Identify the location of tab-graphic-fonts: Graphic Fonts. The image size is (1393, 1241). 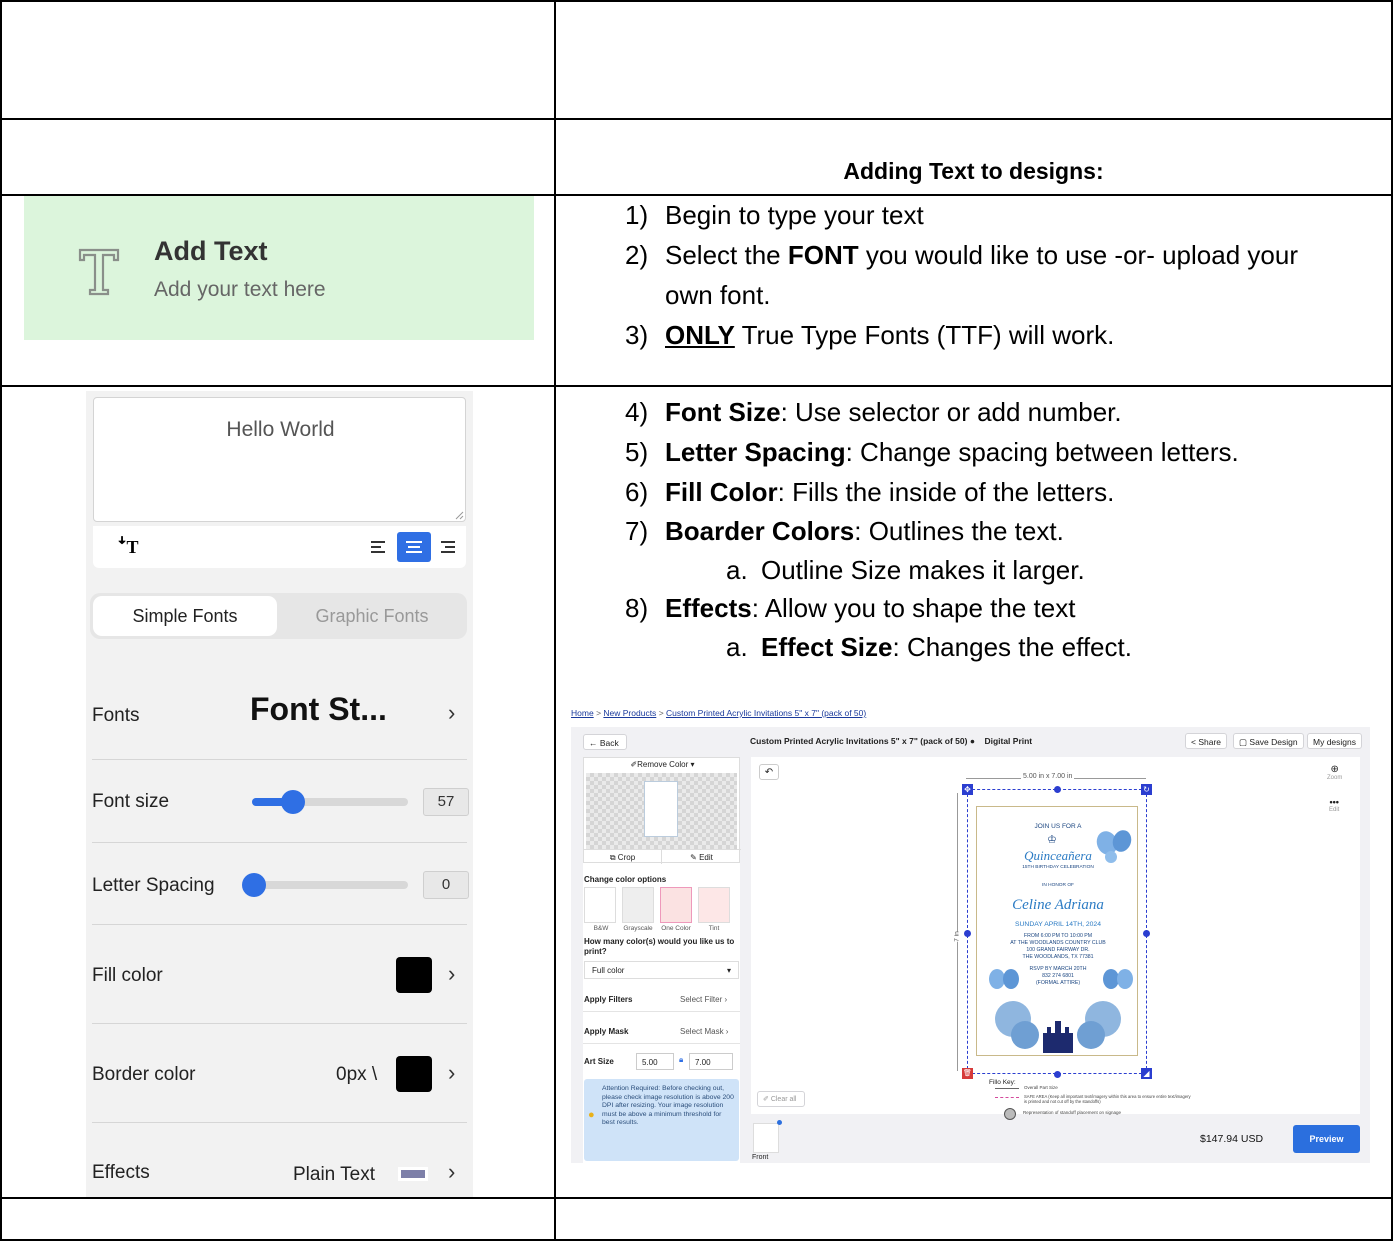
(372, 616).